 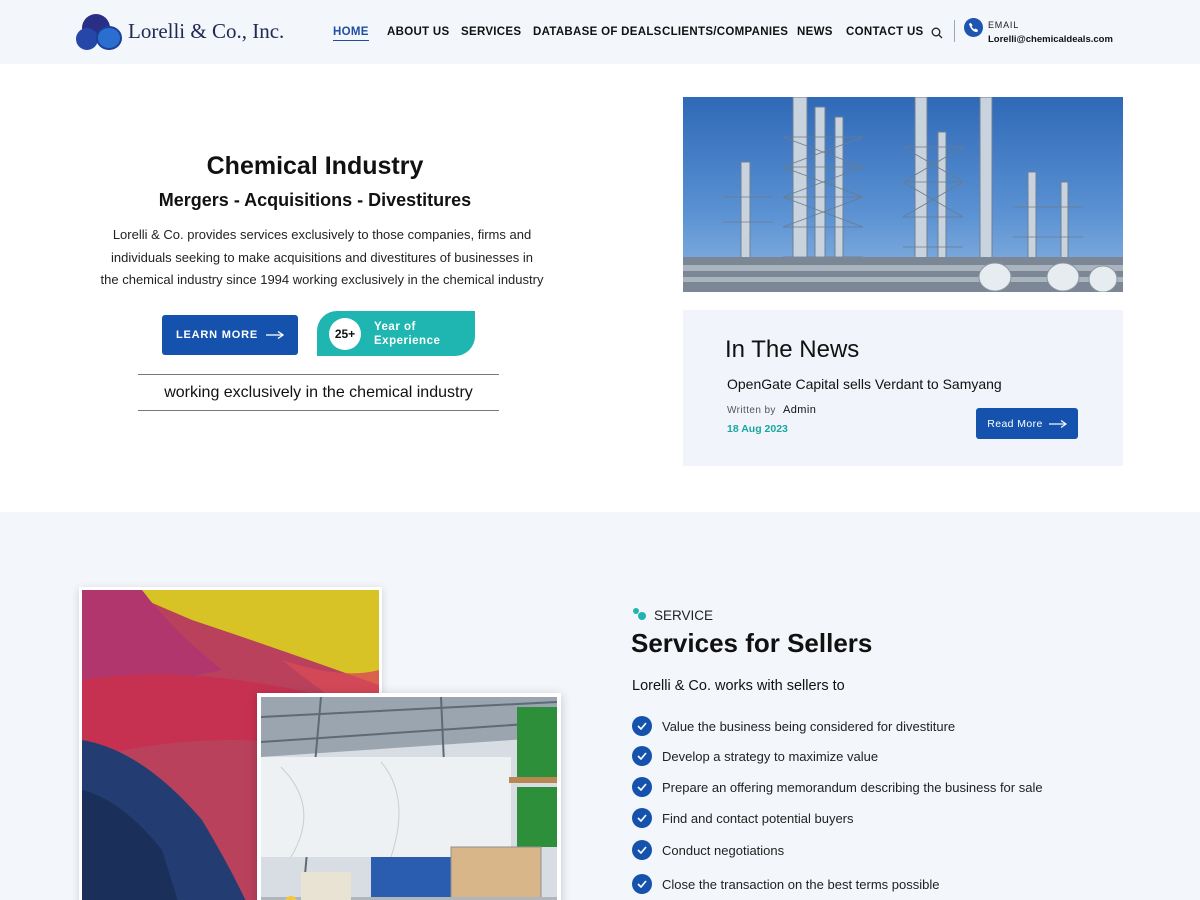 What do you see at coordinates (815, 32) in the screenshot?
I see `nav-news: NEWS` at bounding box center [815, 32].